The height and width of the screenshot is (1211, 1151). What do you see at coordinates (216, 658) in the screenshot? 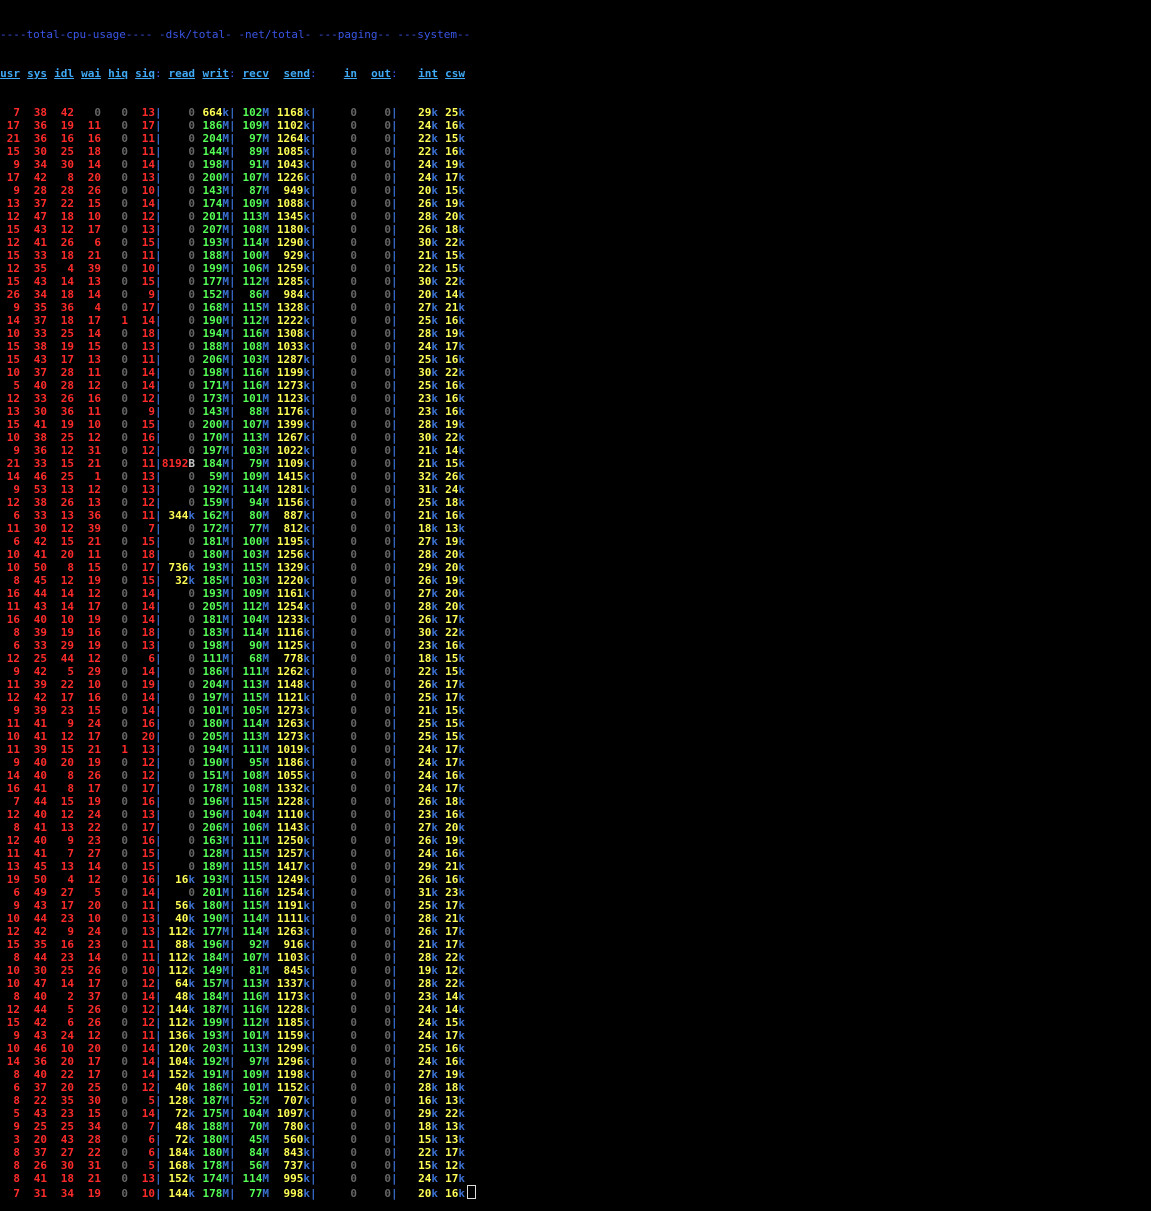
I see `cell-writ: 111M` at bounding box center [216, 658].